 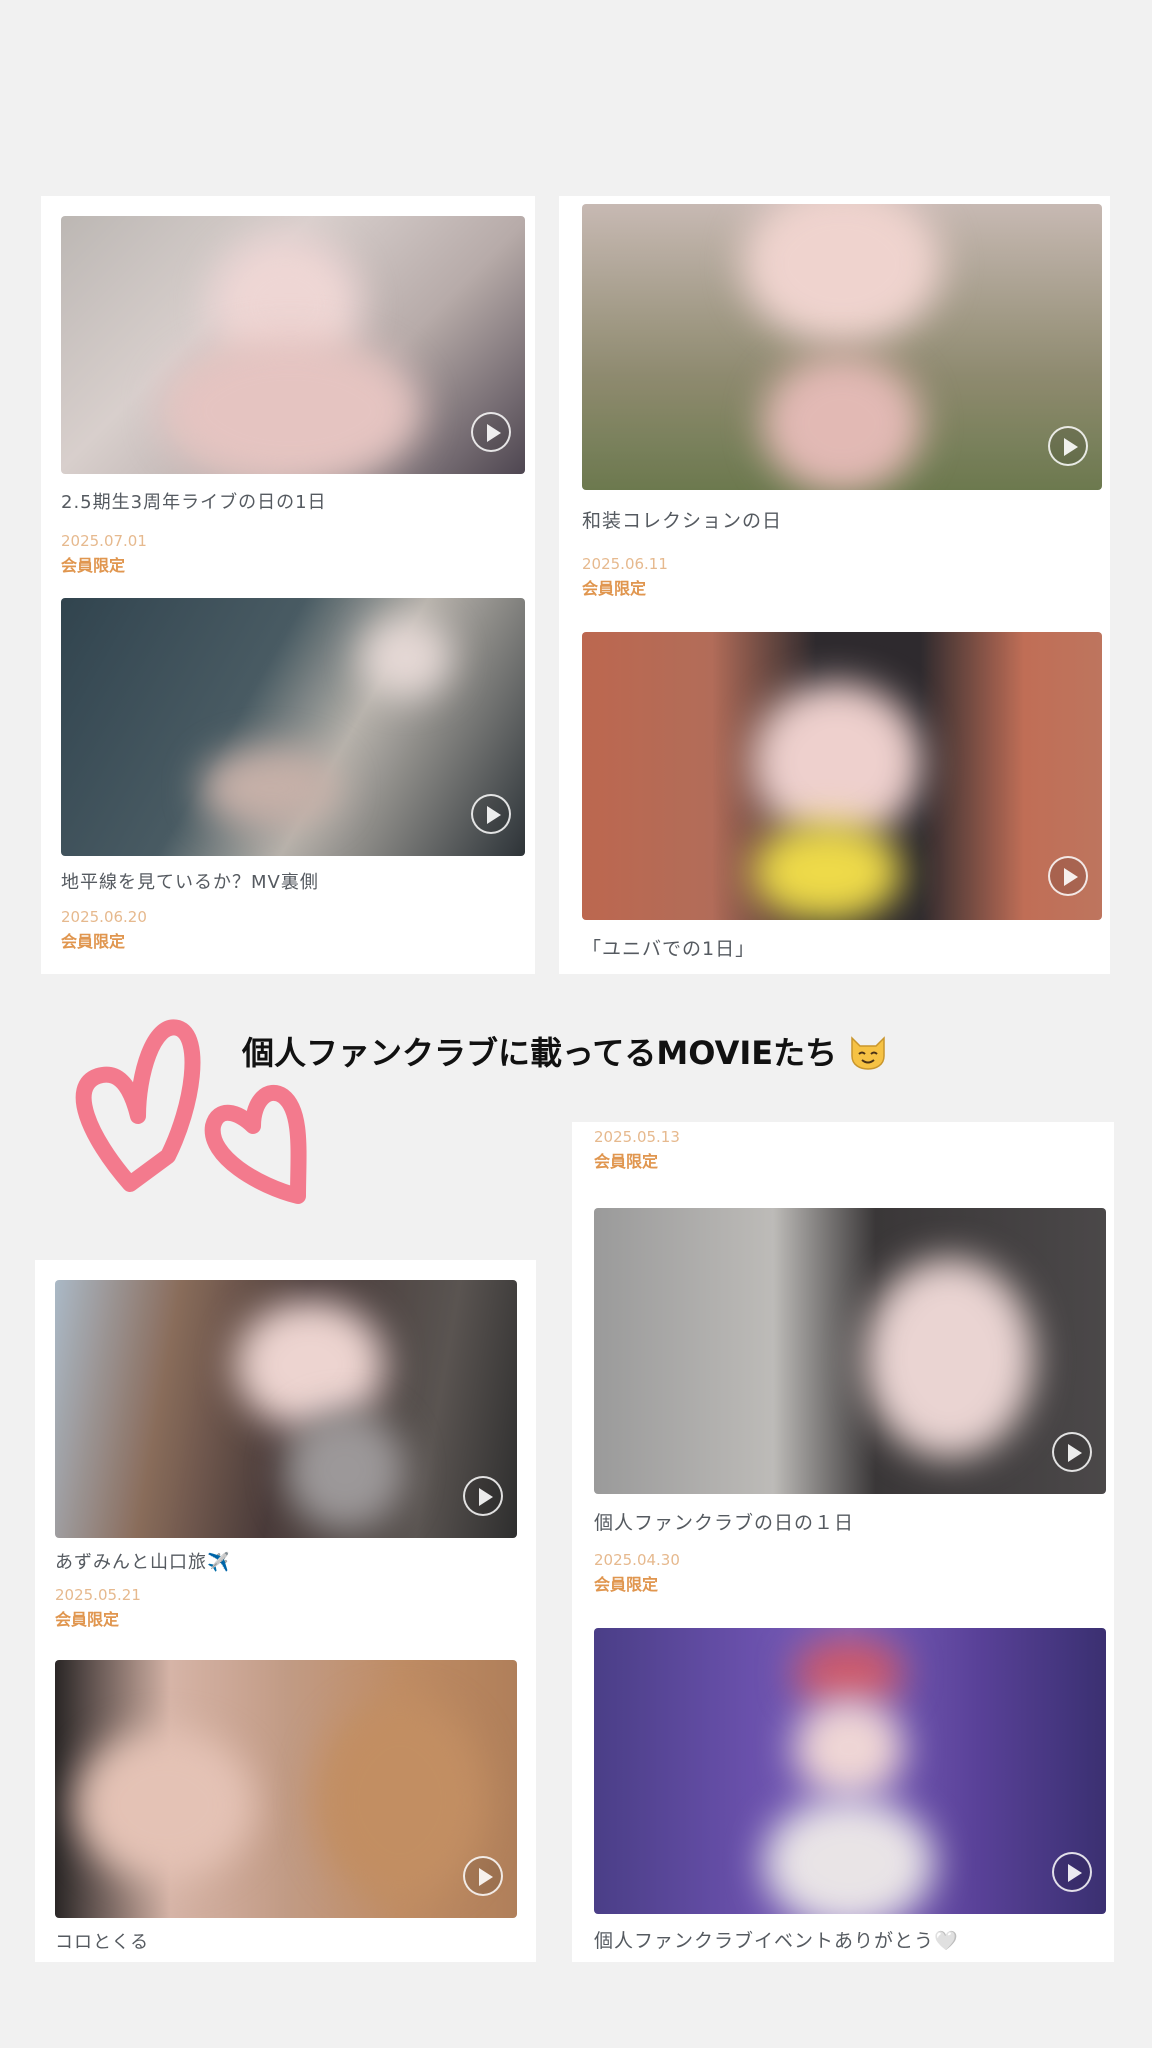 I want to click on video-date: 2025.04.30, so click(x=637, y=1560).